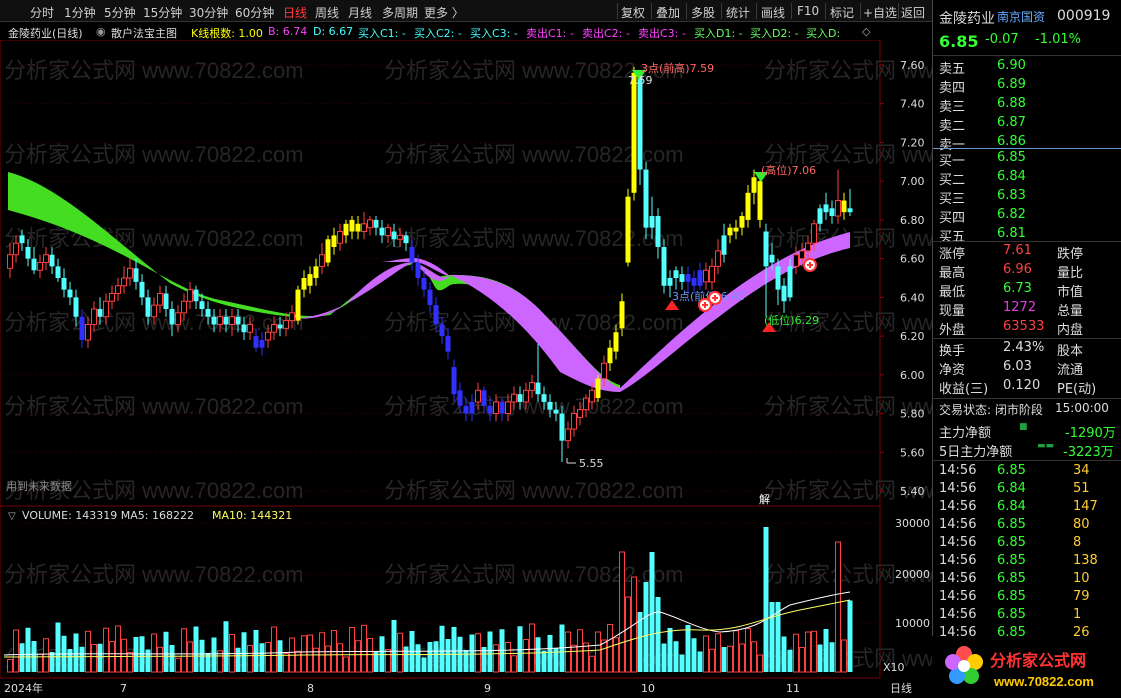 This screenshot has width=1121, height=698. Describe the element at coordinates (254, 12) in the screenshot. I see `period-tab-5: 60分钟` at that location.